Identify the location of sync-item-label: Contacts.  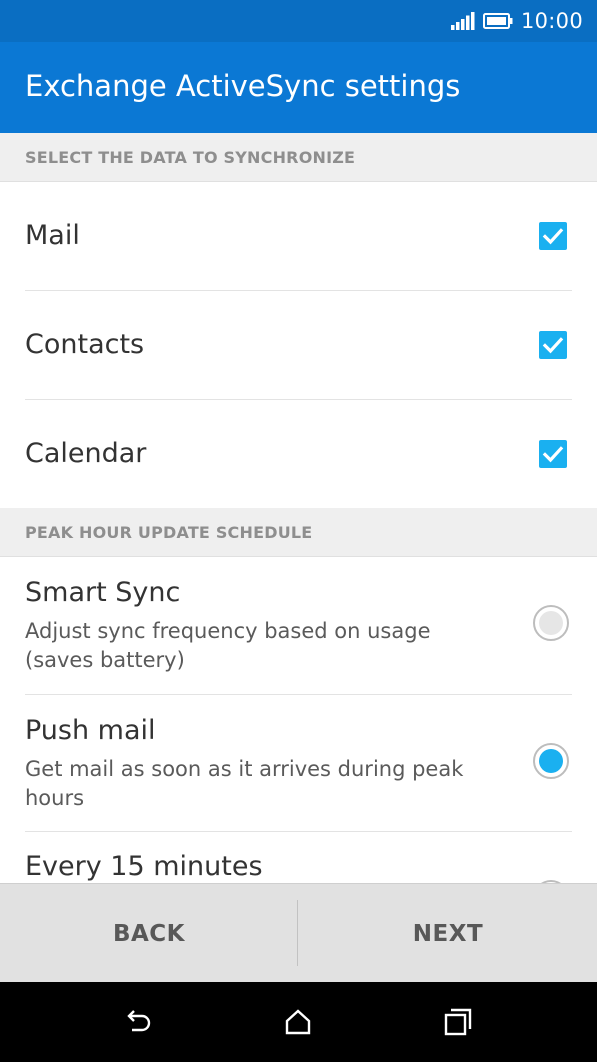
(85, 344).